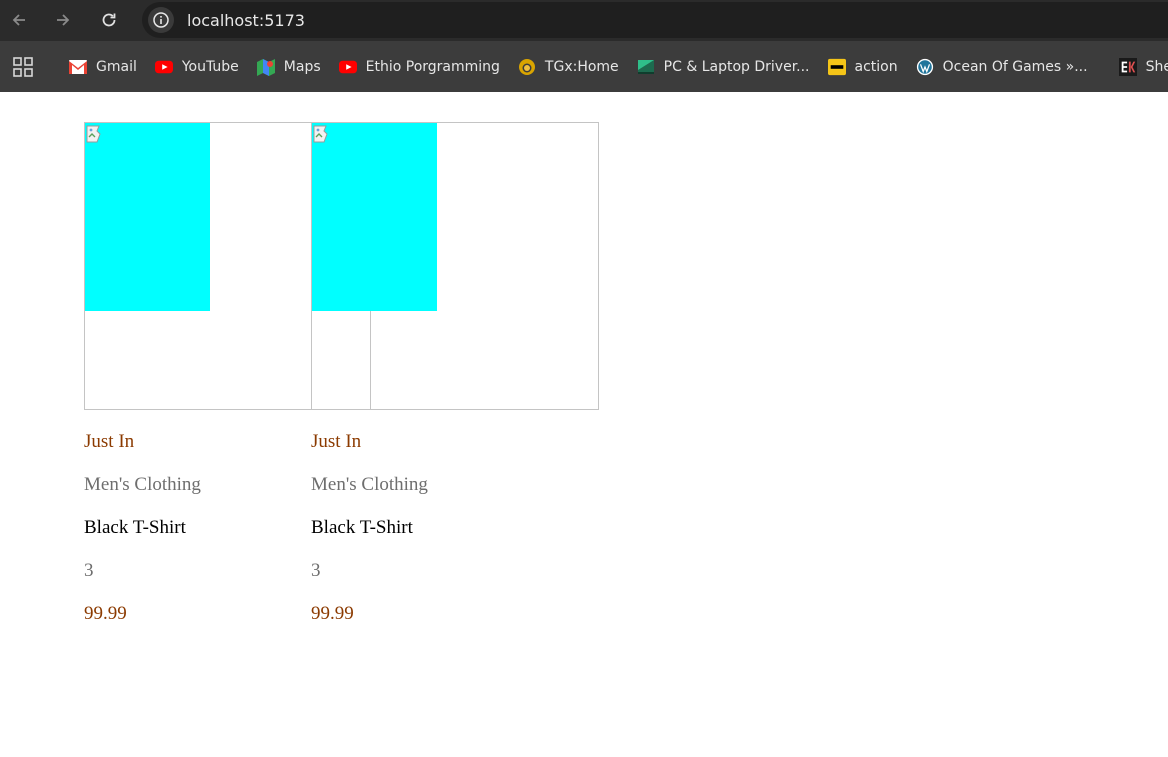  Describe the element at coordinates (836, 67) in the screenshot. I see `imdb-icon` at that location.